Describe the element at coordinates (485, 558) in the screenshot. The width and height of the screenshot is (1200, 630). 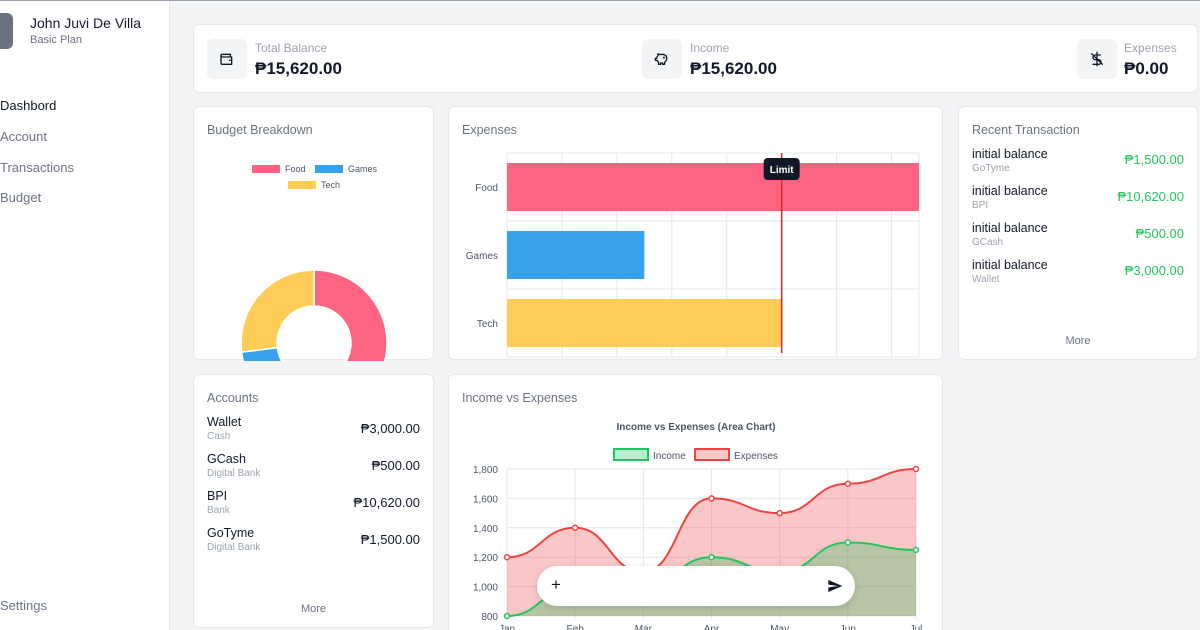
I see `y-tick-label: 1,200` at that location.